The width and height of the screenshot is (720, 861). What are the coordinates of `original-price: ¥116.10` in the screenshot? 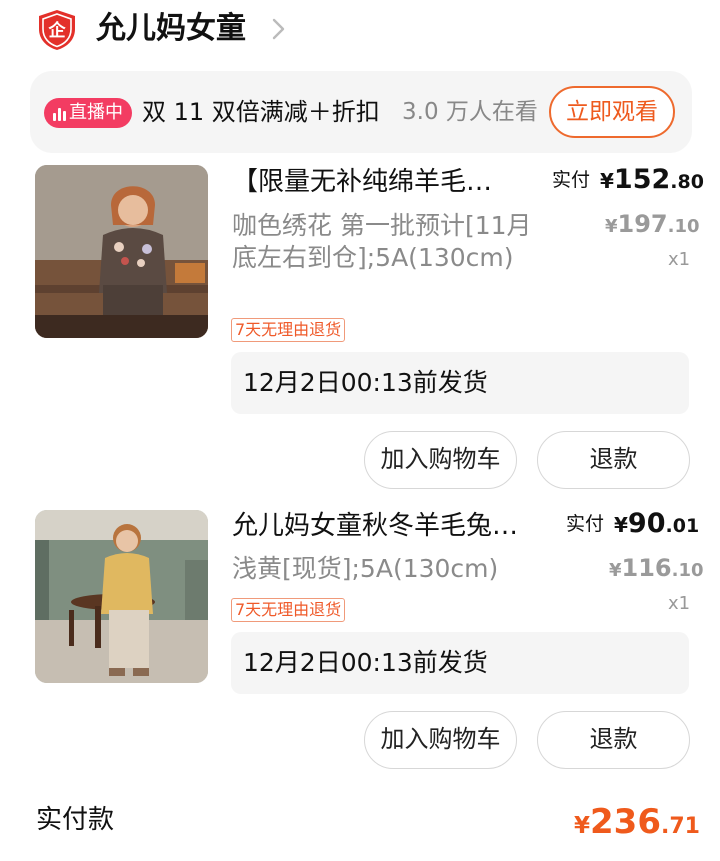 It's located at (656, 568).